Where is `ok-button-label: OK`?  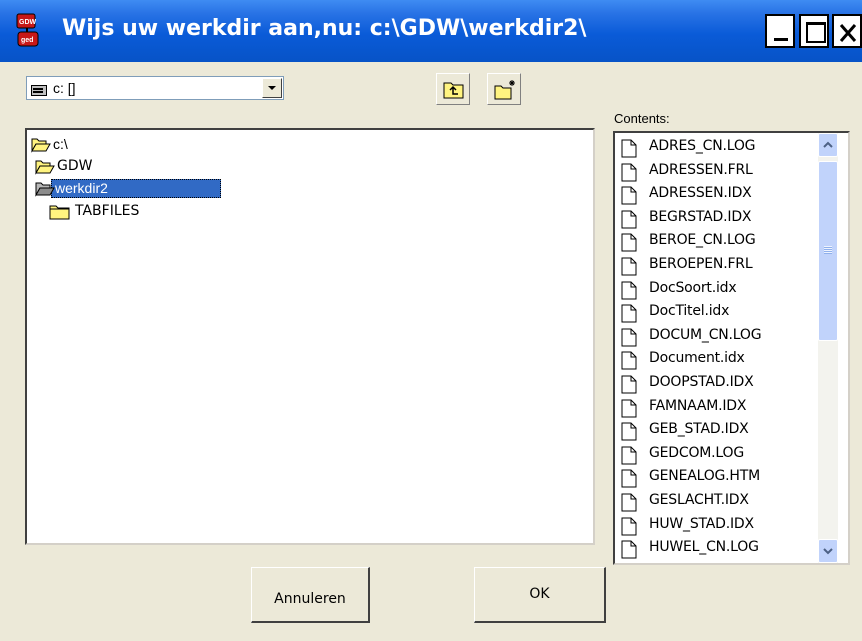
ok-button-label: OK is located at coordinates (539, 594).